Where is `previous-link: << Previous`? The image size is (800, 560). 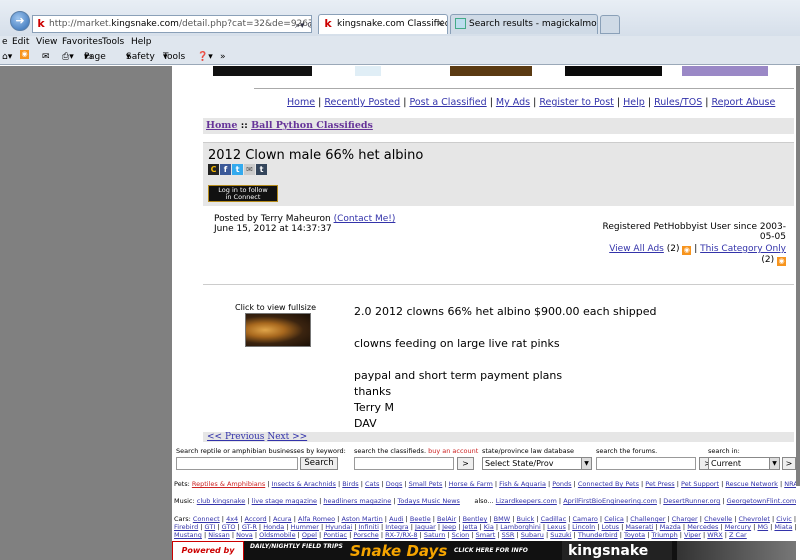 previous-link: << Previous is located at coordinates (235, 437).